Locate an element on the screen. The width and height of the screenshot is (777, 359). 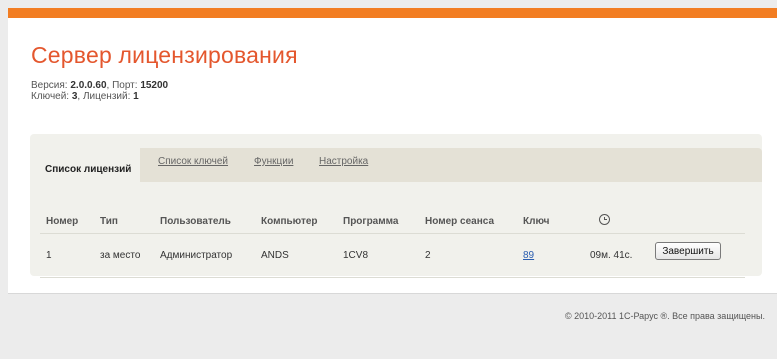
cell-session: 2 is located at coordinates (428, 255).